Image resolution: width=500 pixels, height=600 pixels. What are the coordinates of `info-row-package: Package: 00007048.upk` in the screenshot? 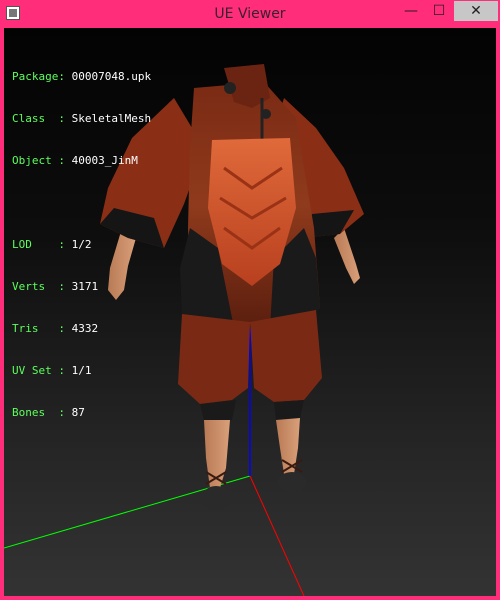 It's located at (81, 77).